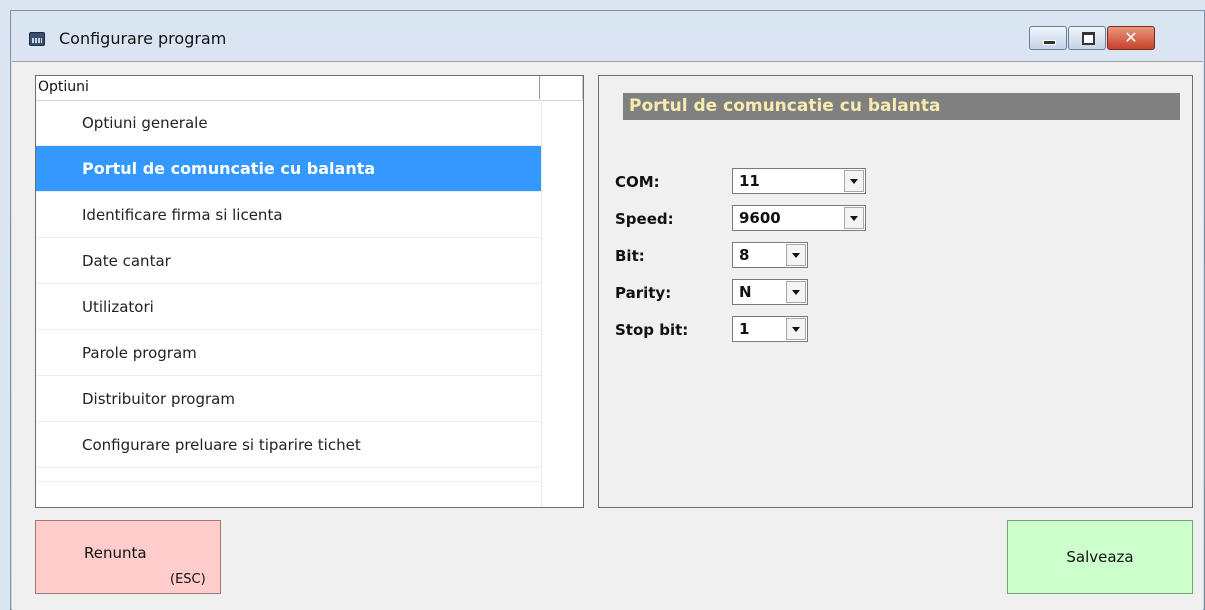 The image size is (1205, 610). Describe the element at coordinates (901, 106) in the screenshot. I see `panel-title: Portul de comuncatie cu balanta` at that location.